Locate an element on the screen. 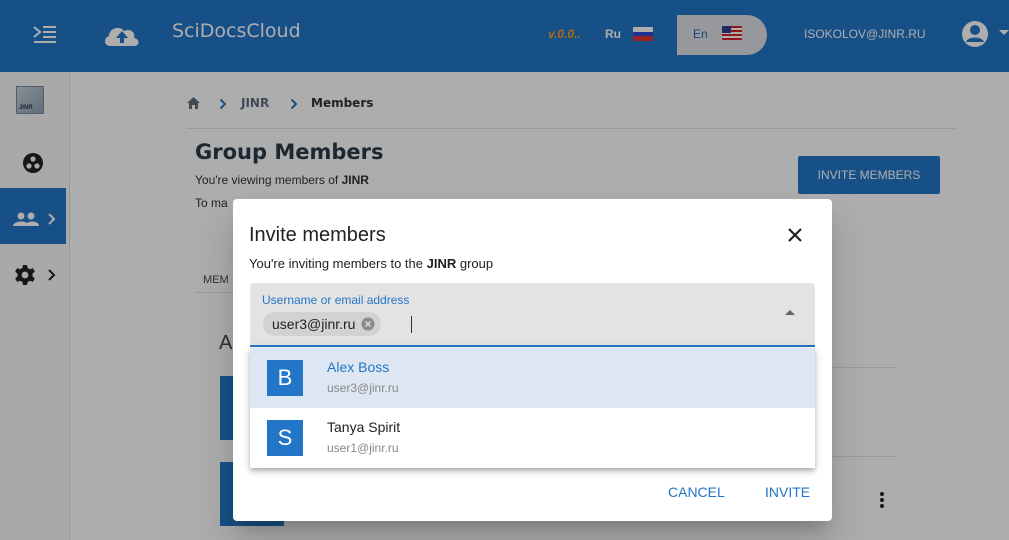 The height and width of the screenshot is (540, 1009). dialog-title: Invite members is located at coordinates (317, 235).